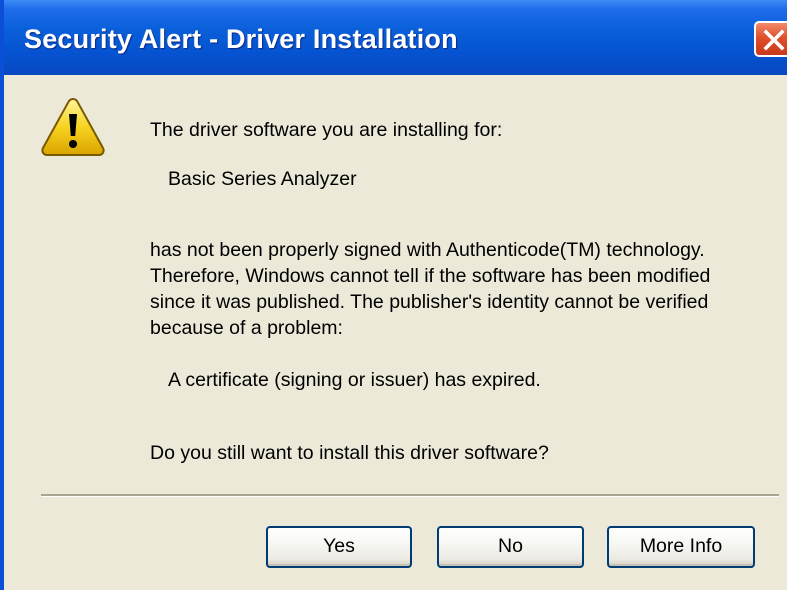 This screenshot has width=787, height=590. I want to click on no-button: No, so click(510, 547).